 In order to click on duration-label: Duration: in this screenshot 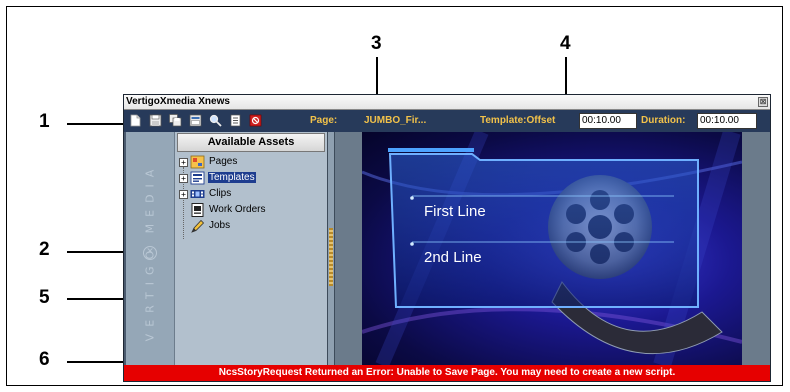, I will do `click(663, 120)`.